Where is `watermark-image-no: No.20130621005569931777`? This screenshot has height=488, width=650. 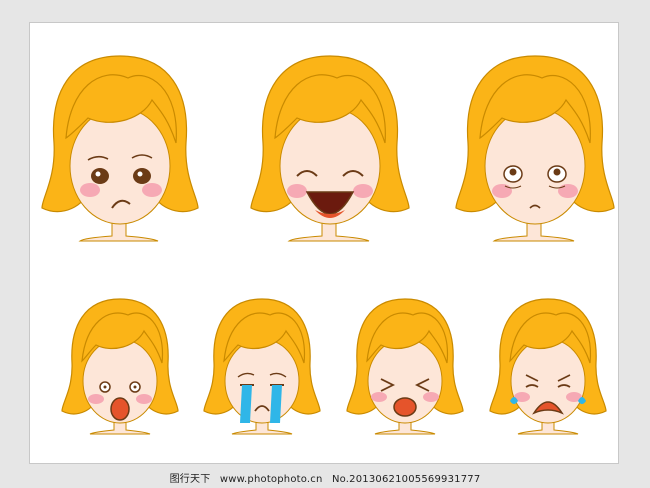 watermark-image-no: No.20130621005569931777 is located at coordinates (406, 479).